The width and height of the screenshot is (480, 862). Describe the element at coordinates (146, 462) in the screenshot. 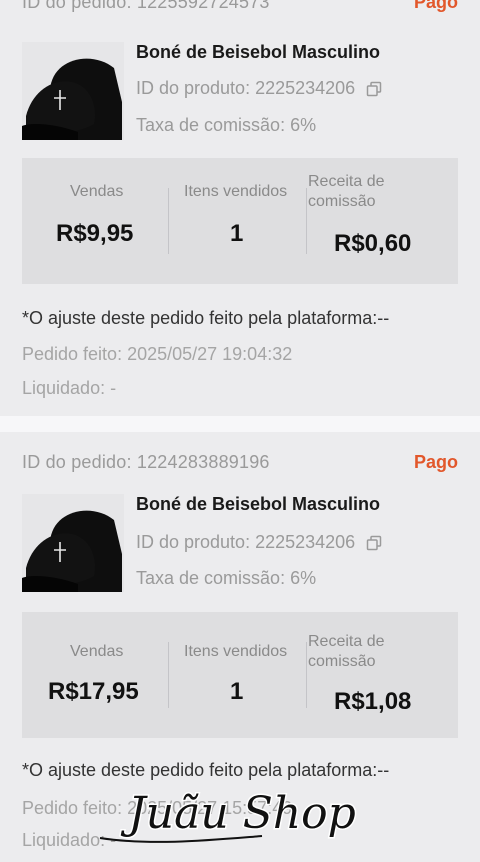

I see `order-id: ID do pedido: 1224283889196` at that location.